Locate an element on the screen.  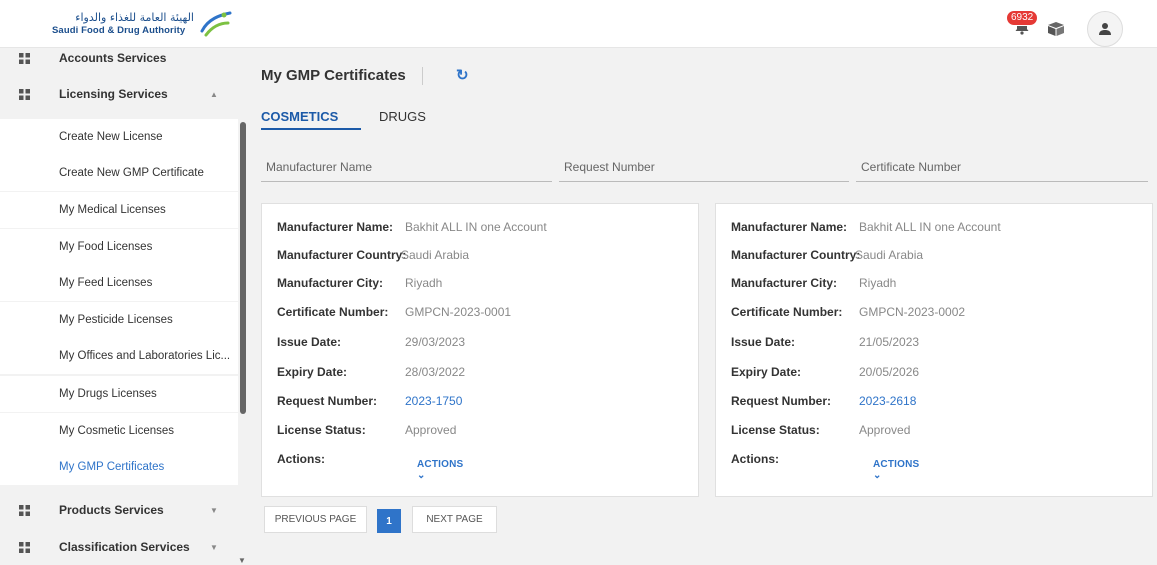
sidebar-item-my-medical-licenses: My Medical Licenses is located at coordinates (119, 210).